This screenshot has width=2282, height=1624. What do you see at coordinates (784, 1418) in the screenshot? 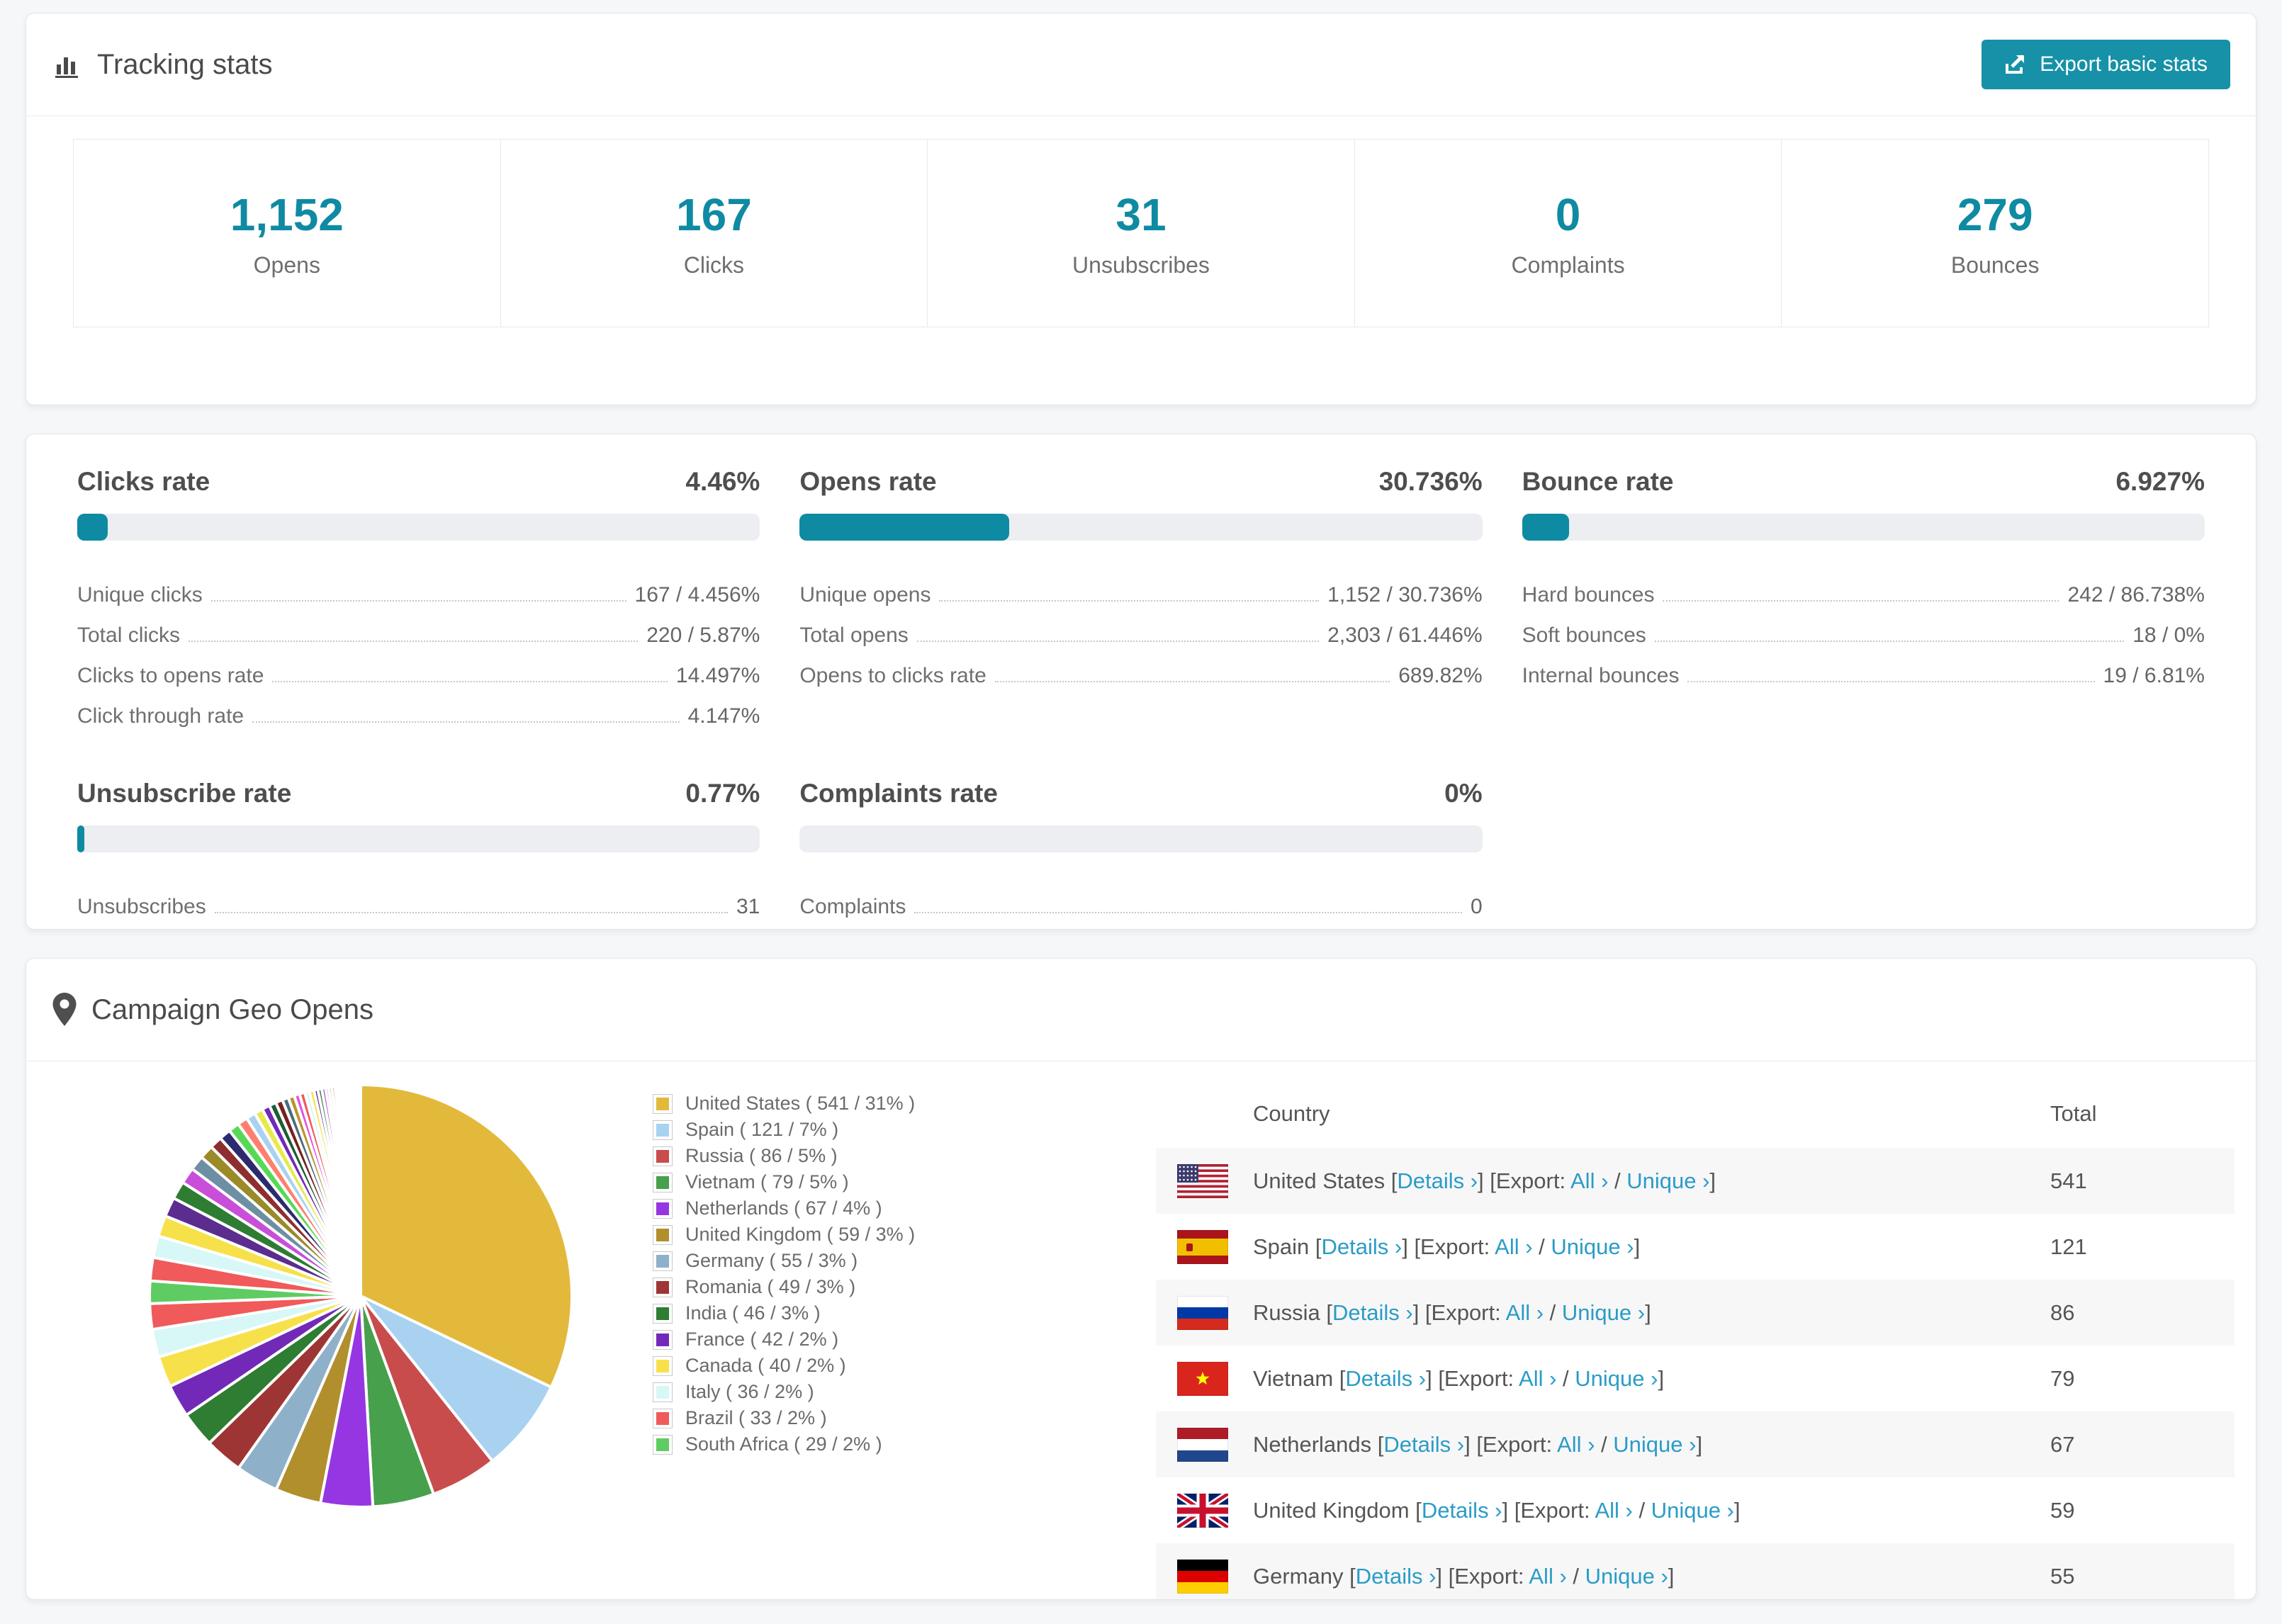
I see `legend-item-brazil: Brazil ( 33 / 2% )` at bounding box center [784, 1418].